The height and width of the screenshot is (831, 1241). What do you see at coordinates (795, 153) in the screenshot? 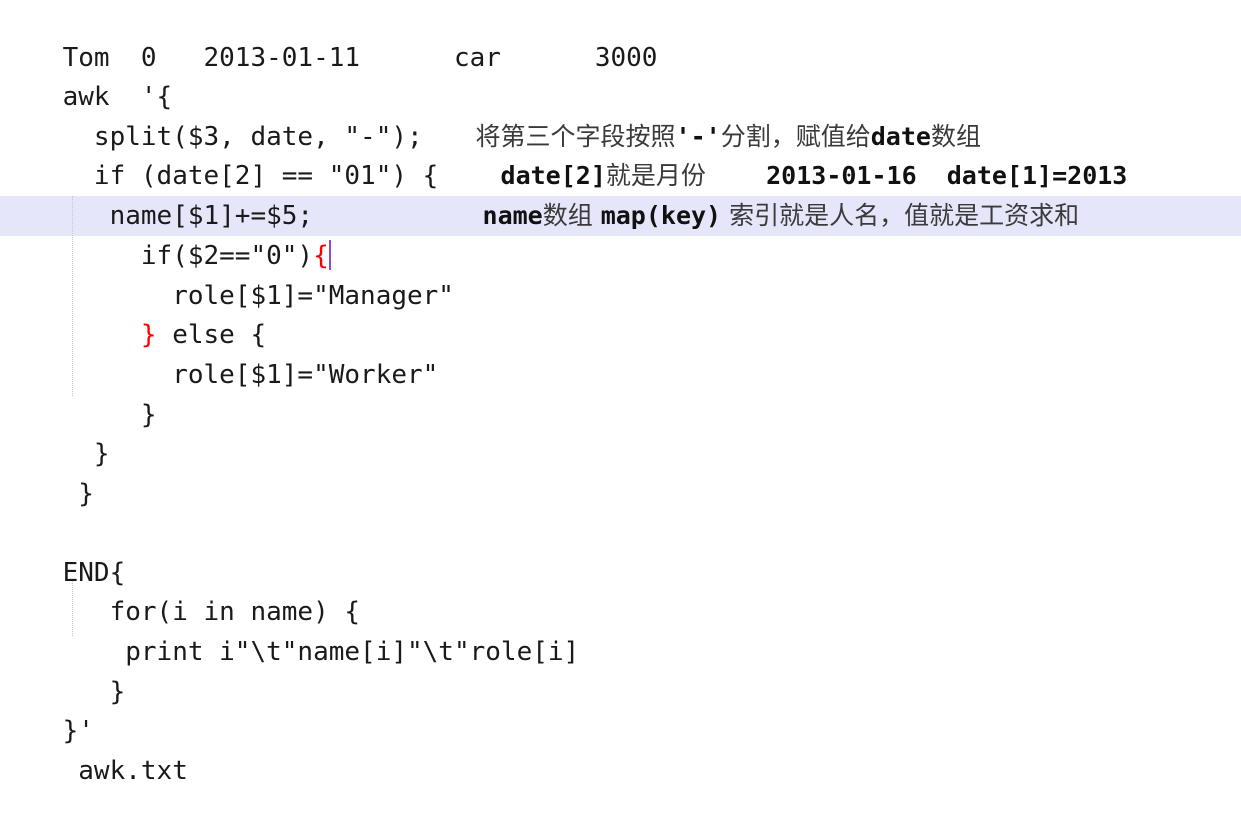
I see `annotation-month-comment: date[2]就是月份 2013-01-16 date[1]=2013` at bounding box center [795, 153].